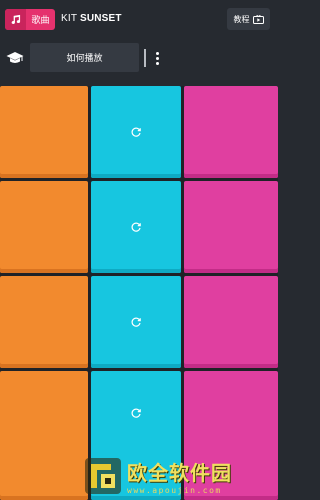 This screenshot has height=500, width=320. What do you see at coordinates (241, 19) in the screenshot?
I see `tutorial-label: 教程` at bounding box center [241, 19].